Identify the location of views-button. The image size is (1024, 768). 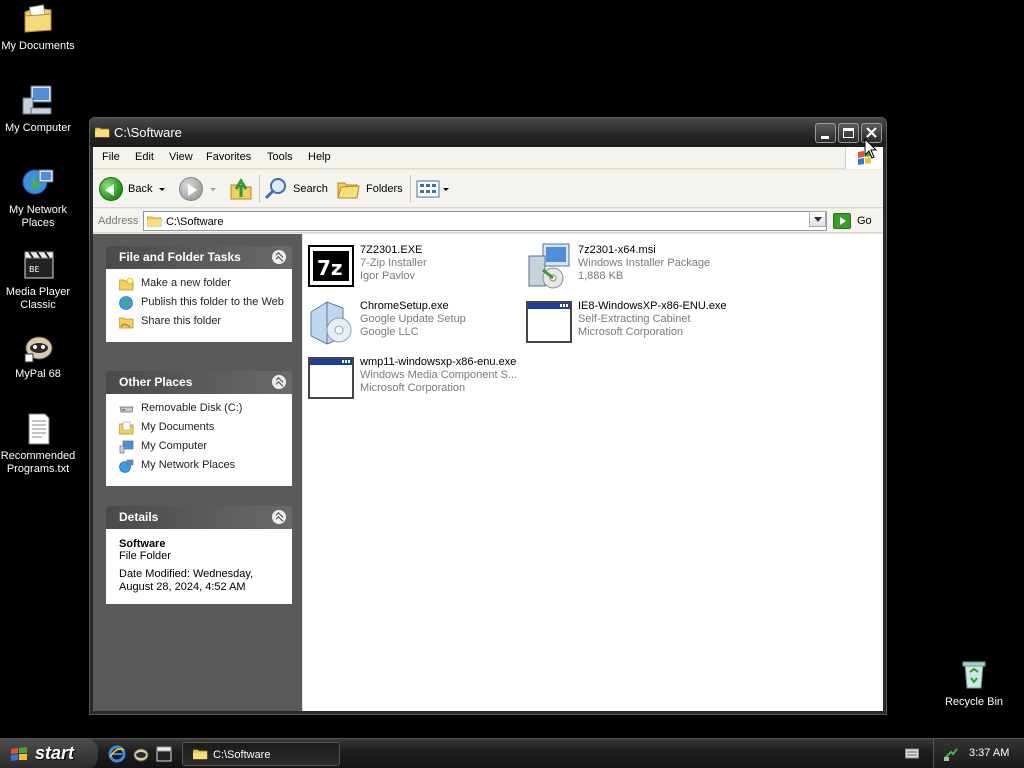
(432, 189).